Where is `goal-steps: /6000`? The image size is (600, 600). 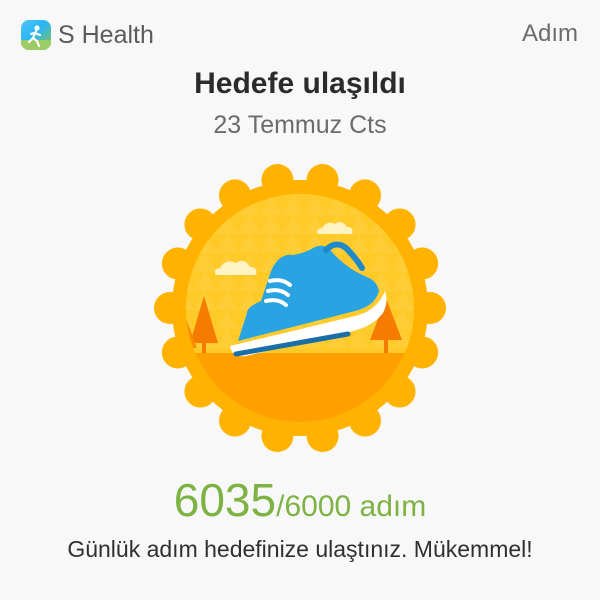 goal-steps: /6000 is located at coordinates (314, 506).